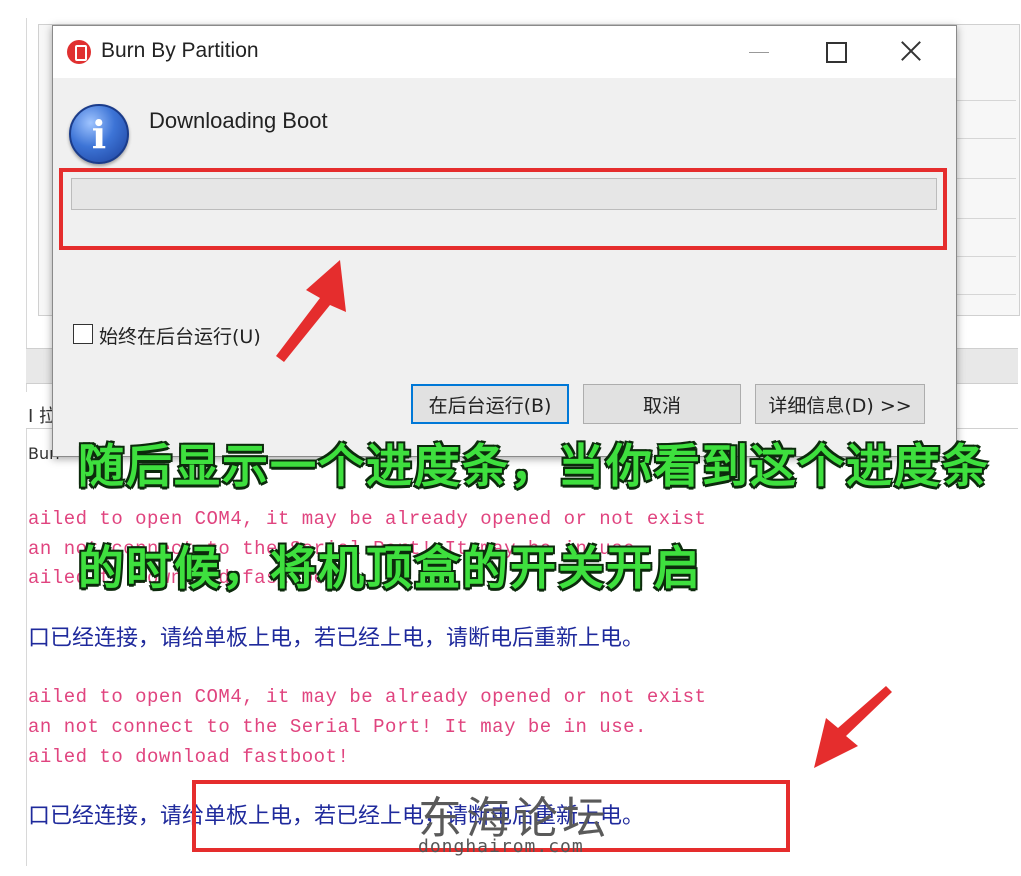 Image resolution: width=1021 pixels, height=876 pixels. What do you see at coordinates (83, 334) in the screenshot?
I see `run-in-background-checkbox` at bounding box center [83, 334].